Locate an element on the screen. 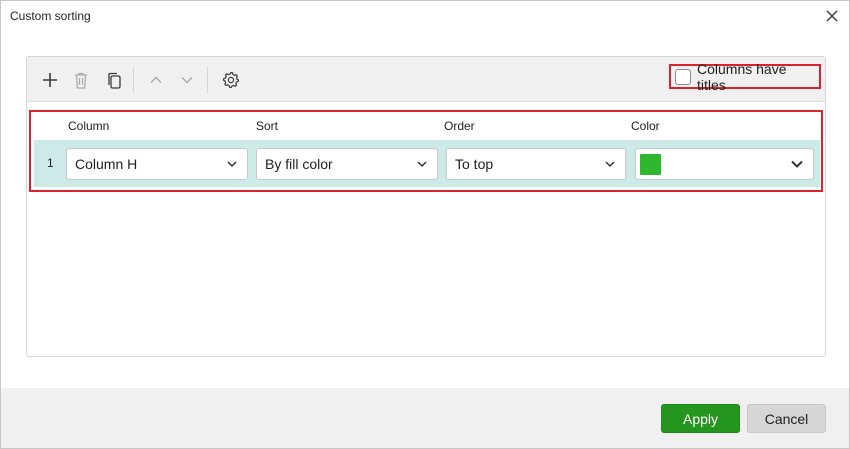 This screenshot has height=449, width=850. move-up-button is located at coordinates (156, 80).